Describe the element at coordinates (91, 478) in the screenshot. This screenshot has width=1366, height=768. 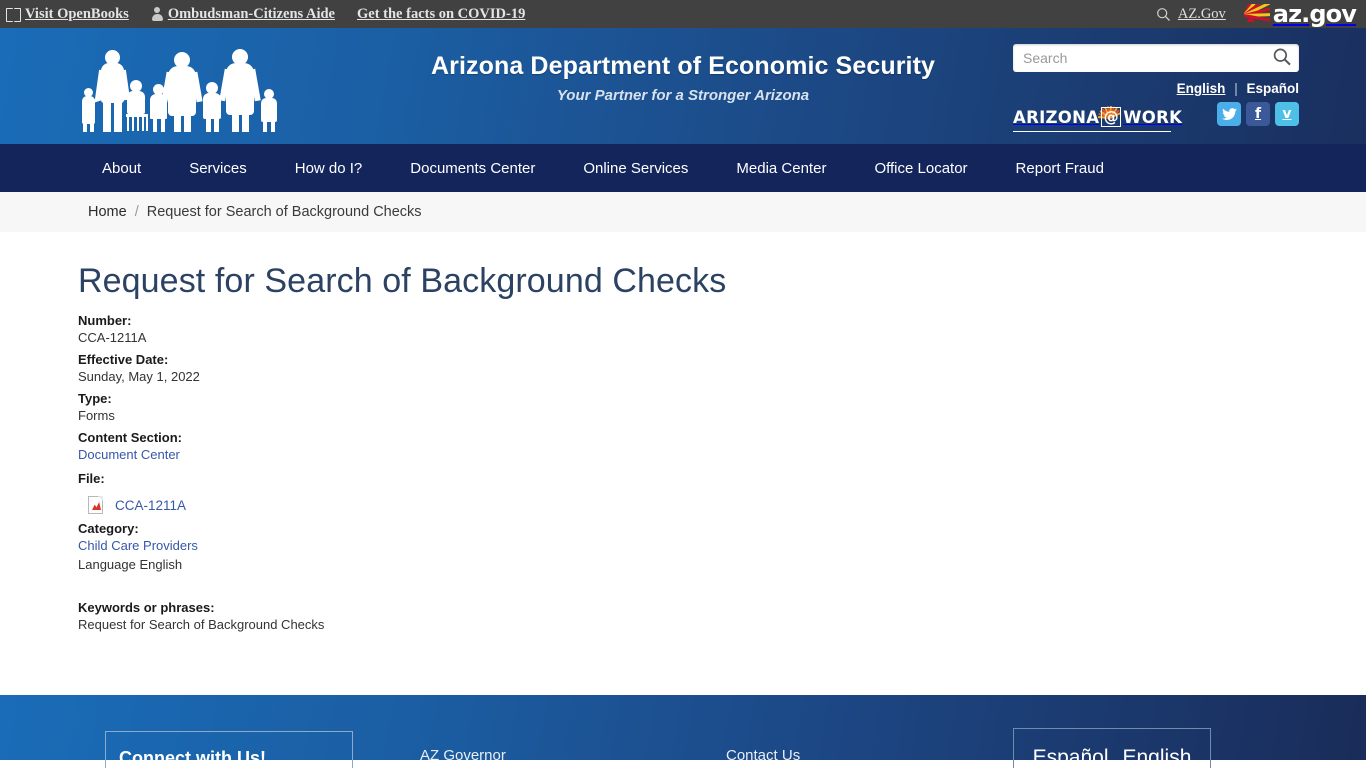
I see `file-label: File:` at that location.